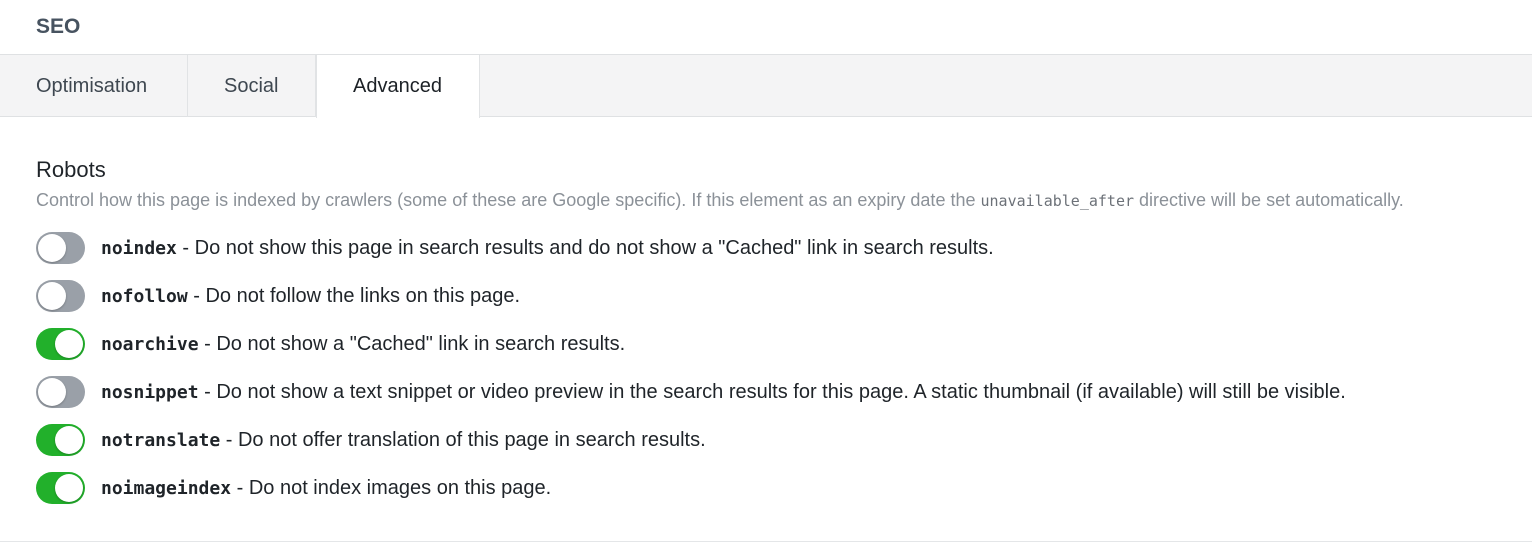 The width and height of the screenshot is (1532, 542). Describe the element at coordinates (139, 248) in the screenshot. I see `option-key: noindex` at that location.